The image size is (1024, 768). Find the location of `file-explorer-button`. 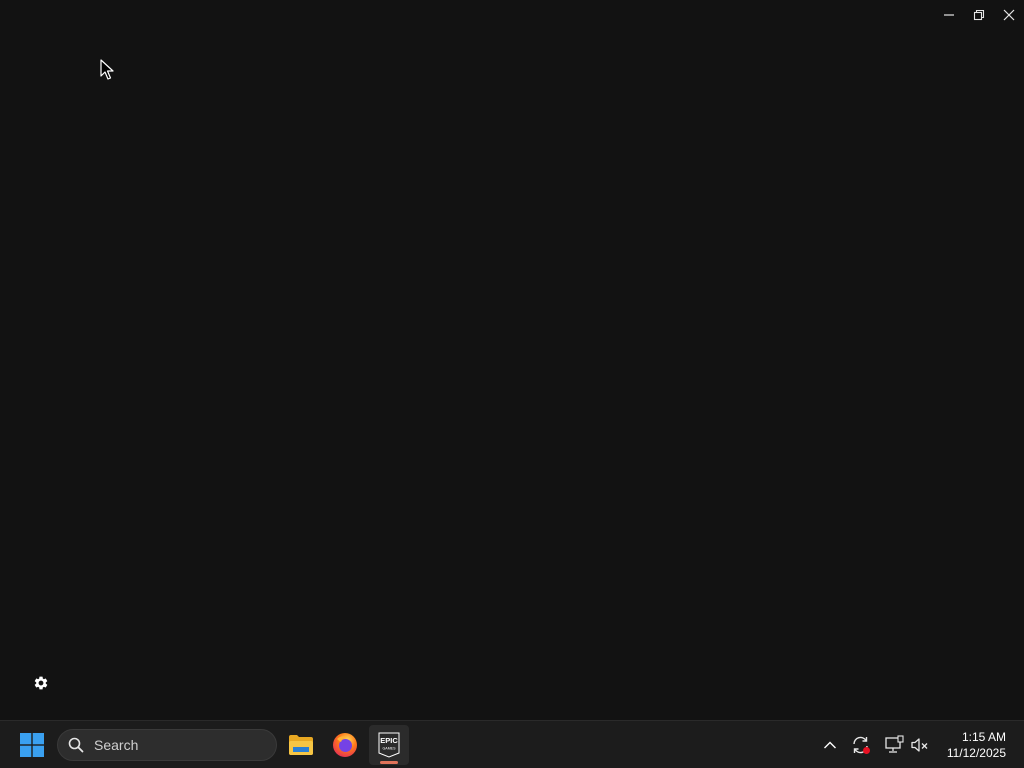

file-explorer-button is located at coordinates (301, 745).